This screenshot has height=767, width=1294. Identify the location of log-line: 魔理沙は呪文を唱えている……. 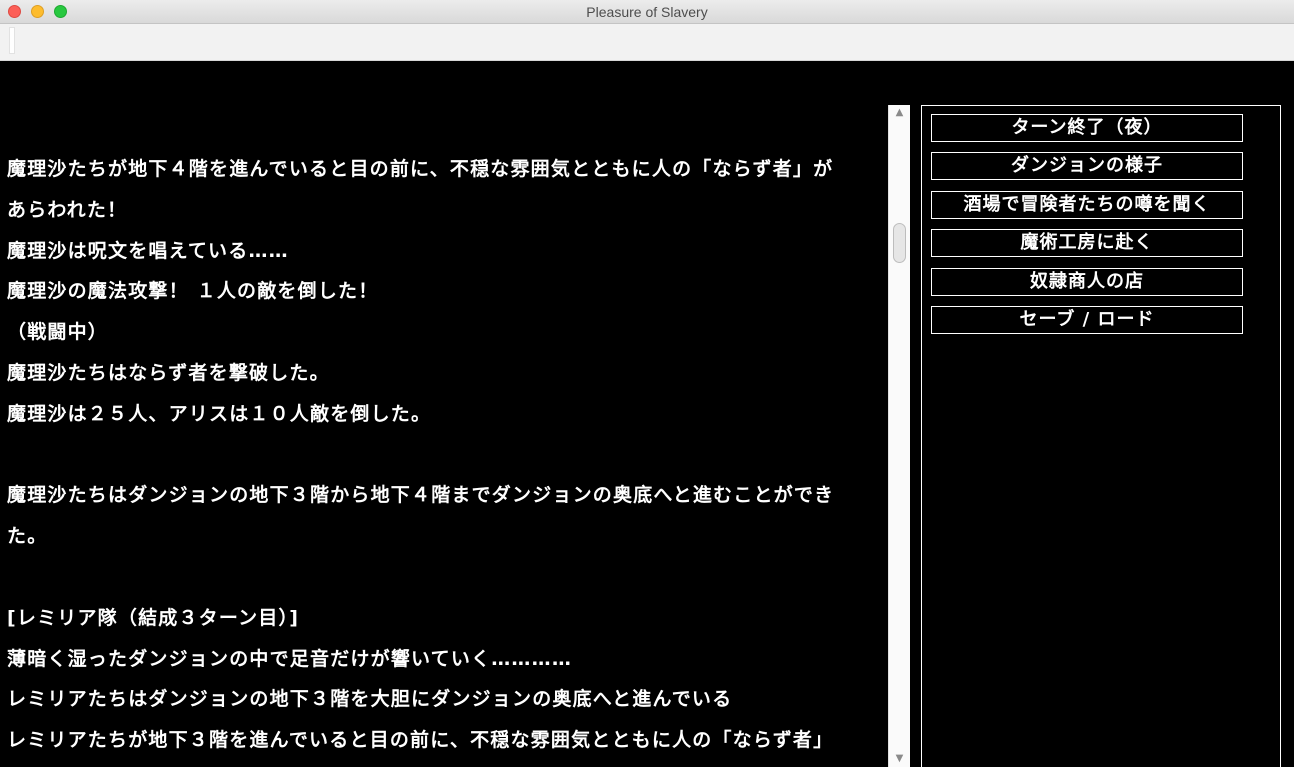
(148, 250).